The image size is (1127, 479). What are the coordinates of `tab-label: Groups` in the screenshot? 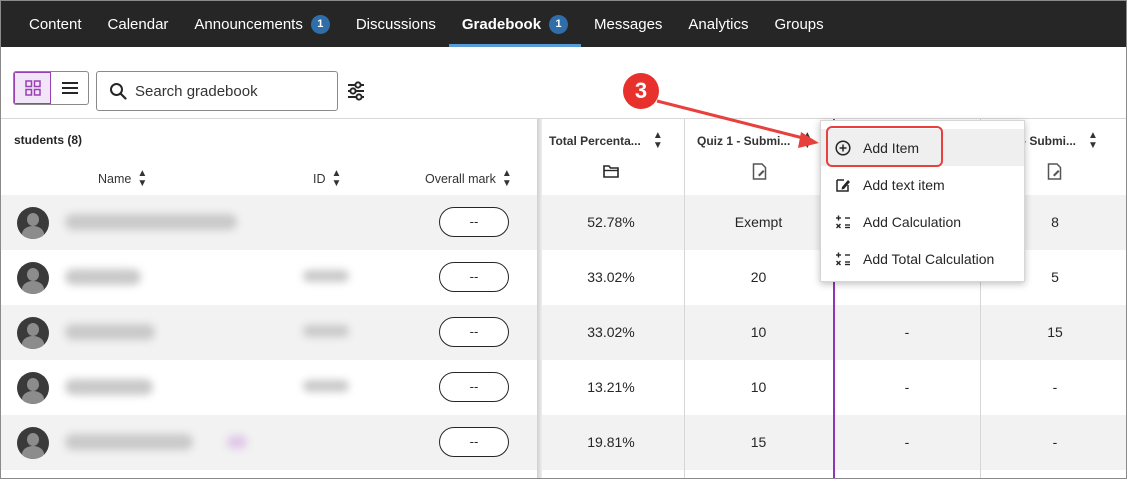 It's located at (799, 24).